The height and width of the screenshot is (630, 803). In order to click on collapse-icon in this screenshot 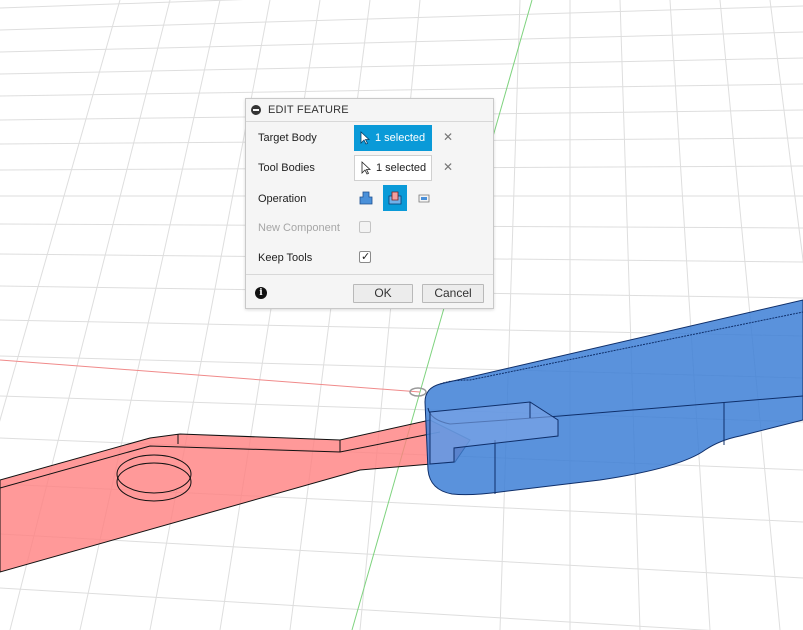, I will do `click(256, 110)`.